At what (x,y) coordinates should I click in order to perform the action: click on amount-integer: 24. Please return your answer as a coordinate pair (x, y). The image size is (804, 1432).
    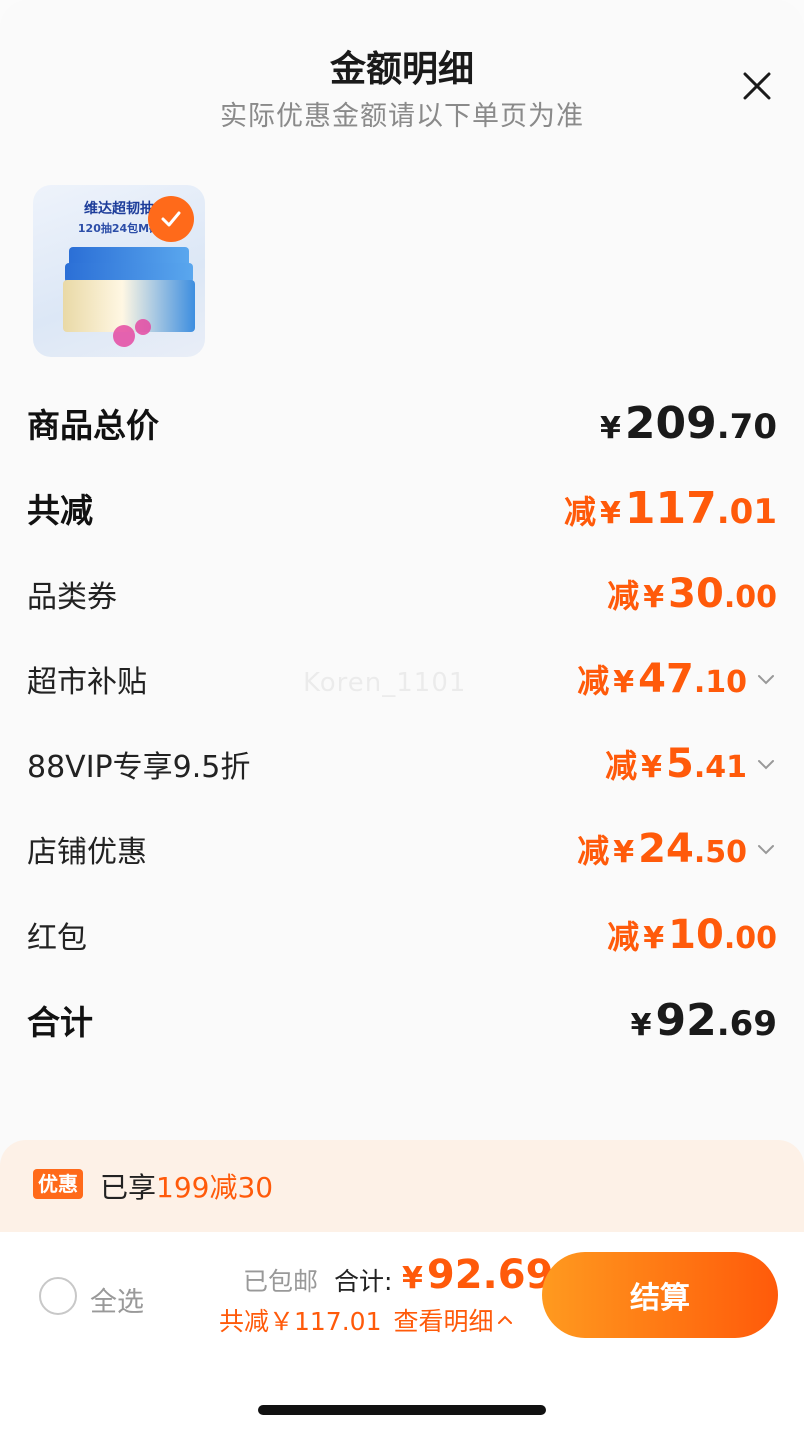
    Looking at the image, I should click on (666, 849).